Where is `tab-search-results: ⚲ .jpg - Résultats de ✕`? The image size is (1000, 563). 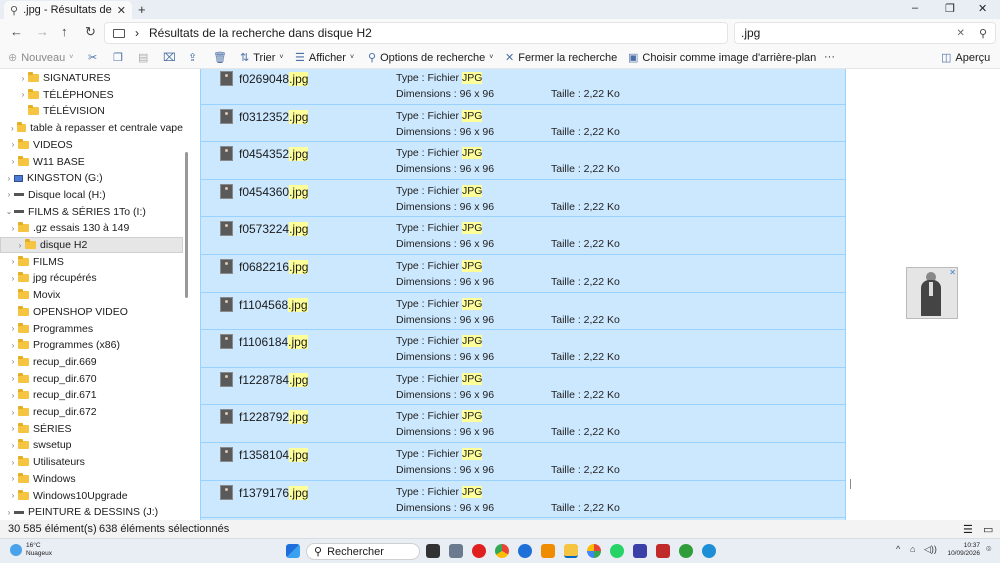 tab-search-results: ⚲ .jpg - Résultats de ✕ is located at coordinates (68, 10).